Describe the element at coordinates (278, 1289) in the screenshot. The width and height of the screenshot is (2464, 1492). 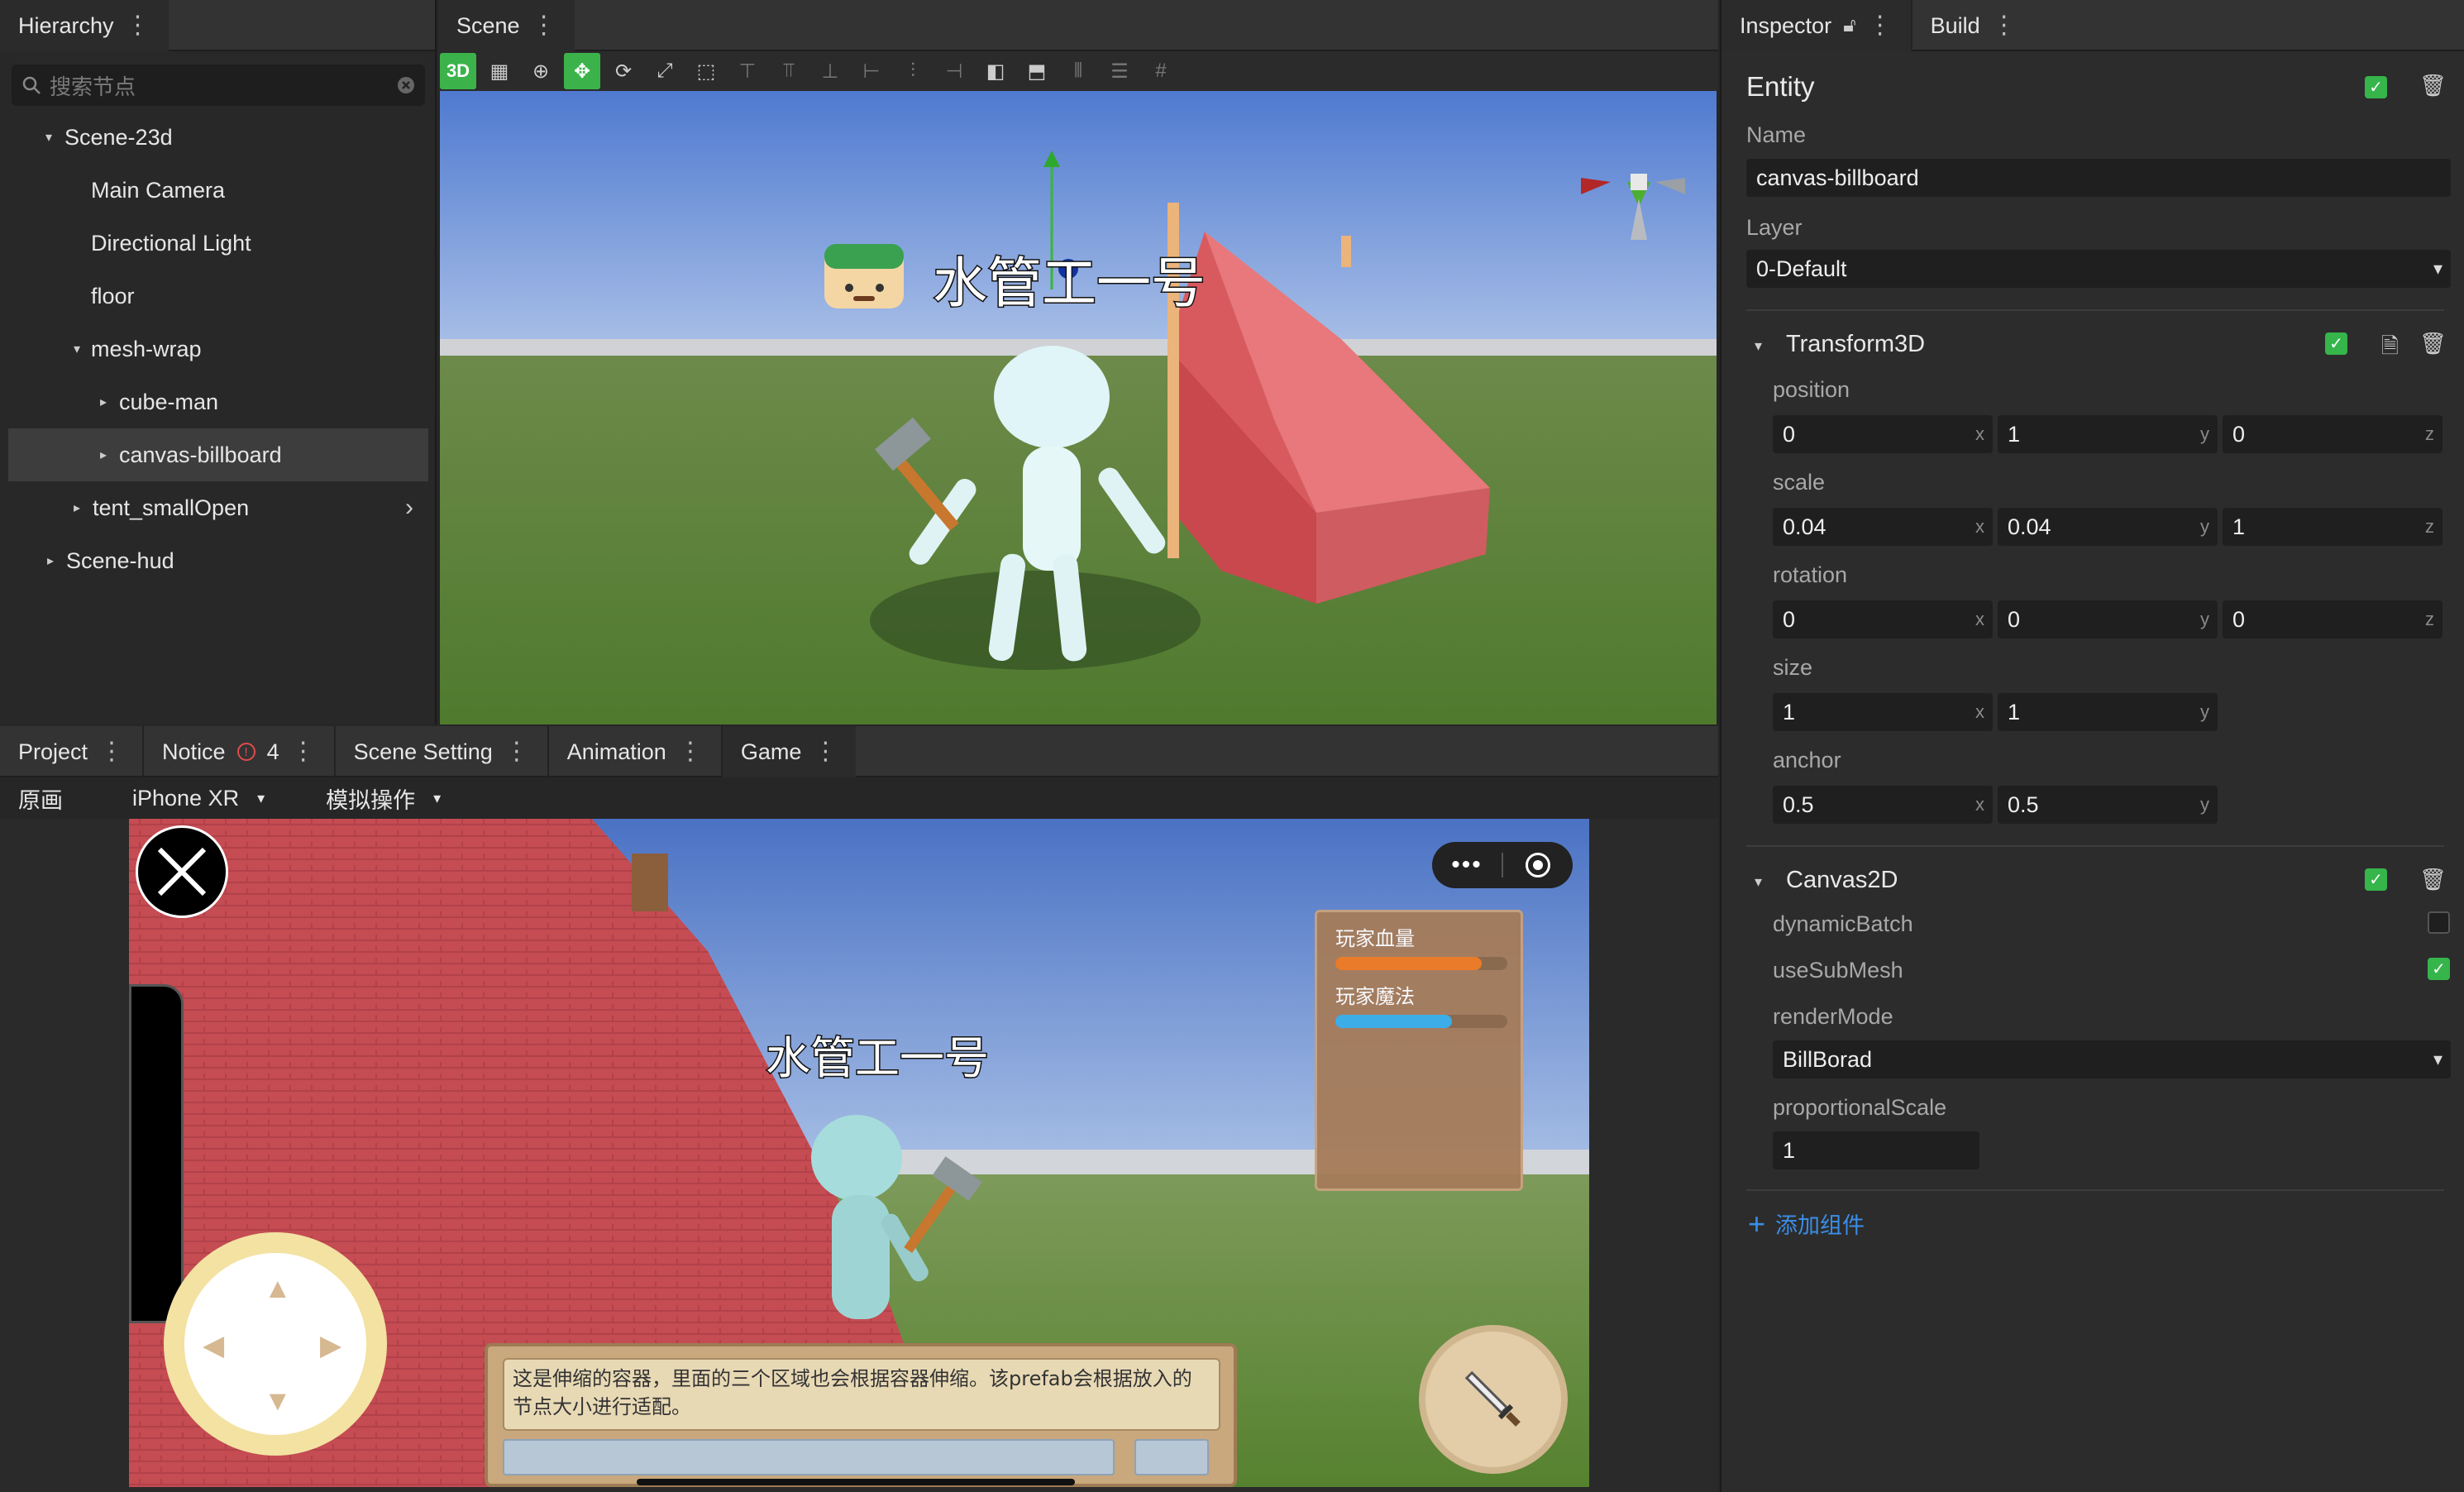
I see `arrow-up-icon: ▲` at that location.